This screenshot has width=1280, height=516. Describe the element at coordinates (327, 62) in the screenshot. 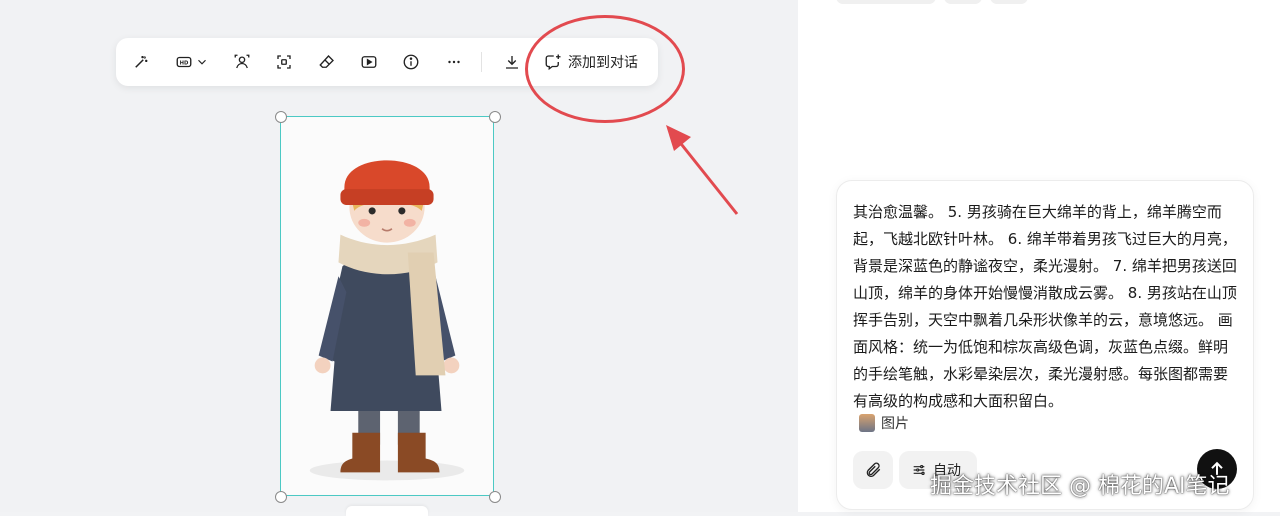

I see `eraser-icon` at that location.